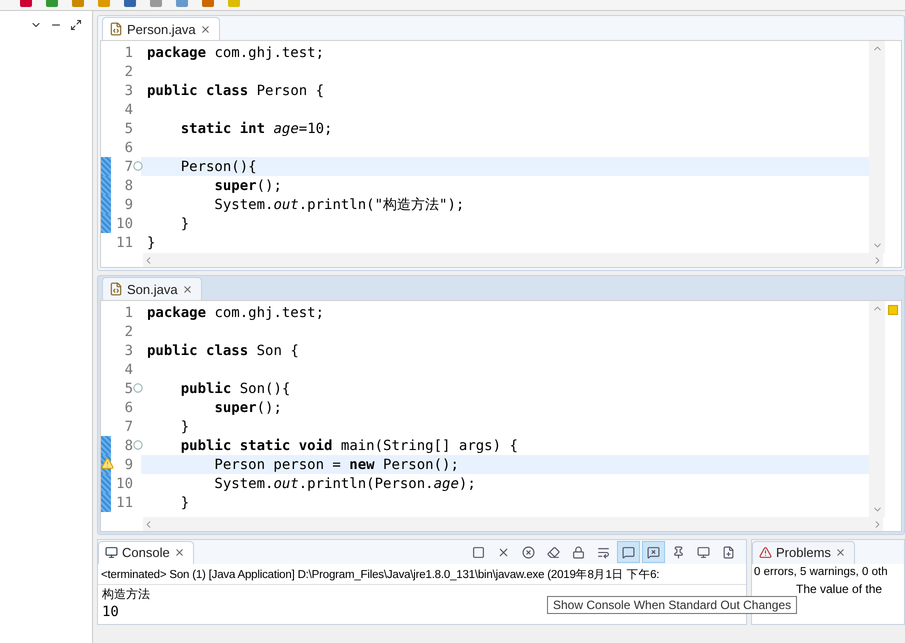 The width and height of the screenshot is (905, 643). I want to click on warning-marker, so click(893, 310).